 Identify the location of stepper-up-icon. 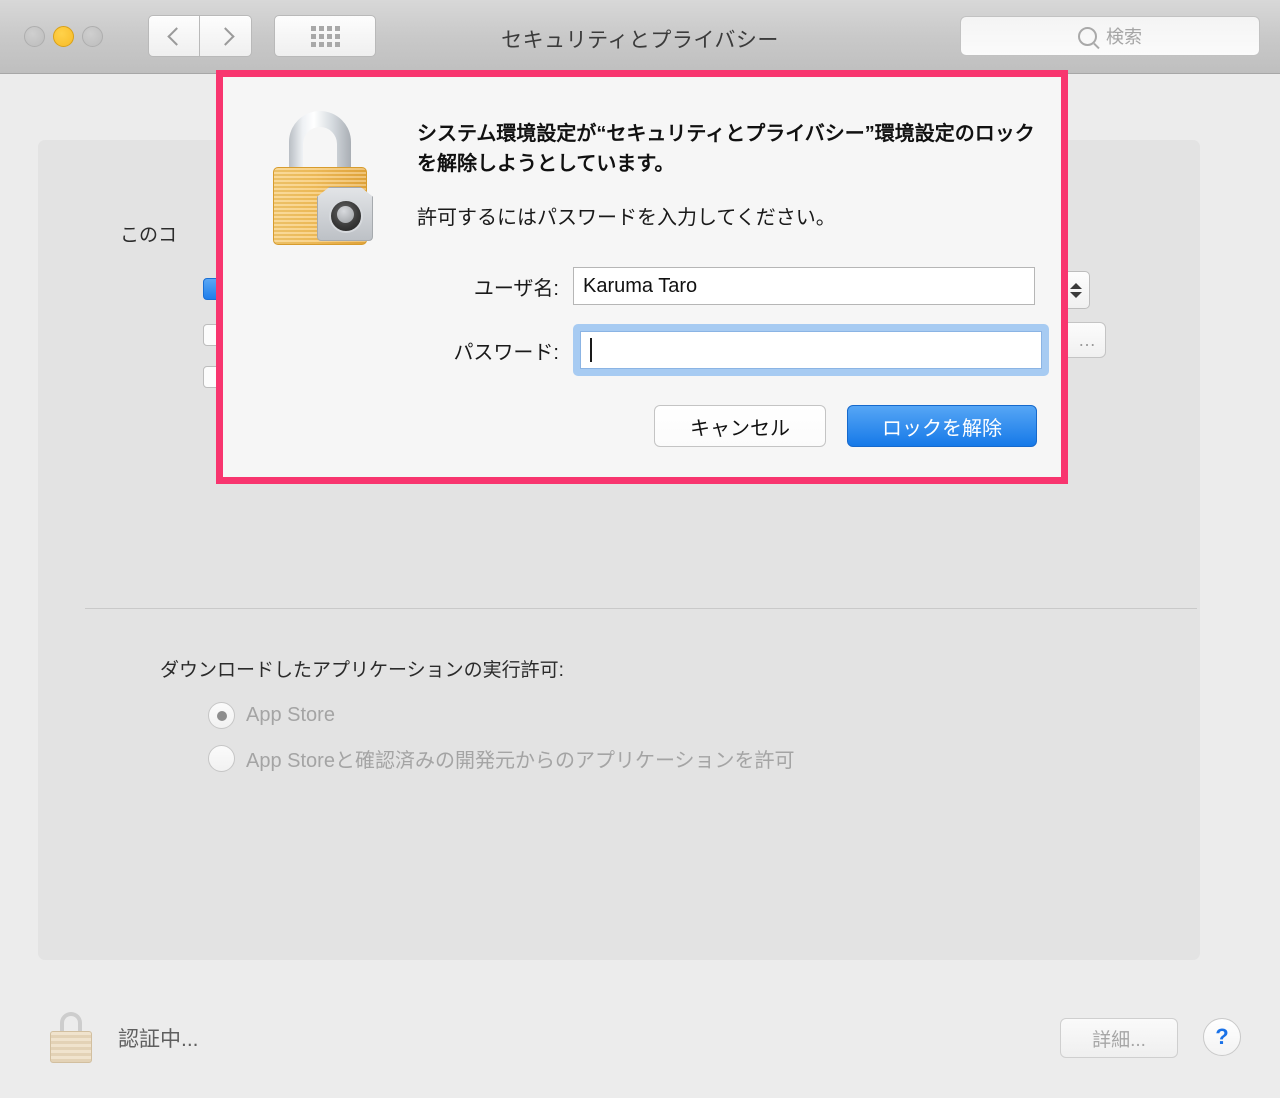
(1076, 285).